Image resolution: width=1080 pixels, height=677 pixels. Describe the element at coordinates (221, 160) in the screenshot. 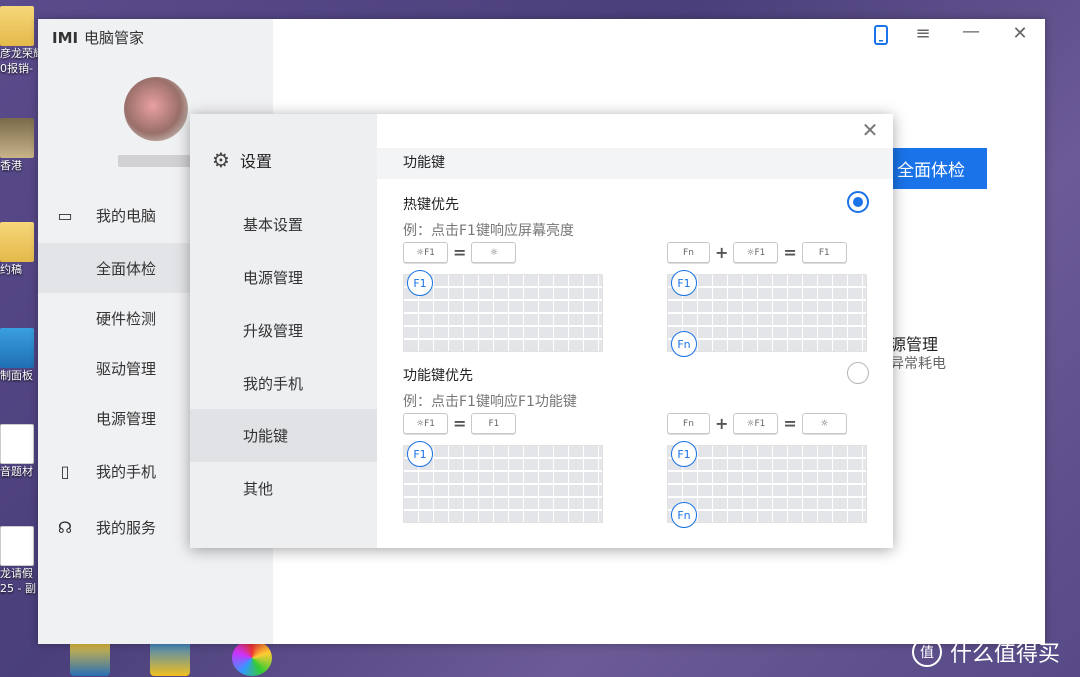

I see `gear-icon: ⚙` at that location.